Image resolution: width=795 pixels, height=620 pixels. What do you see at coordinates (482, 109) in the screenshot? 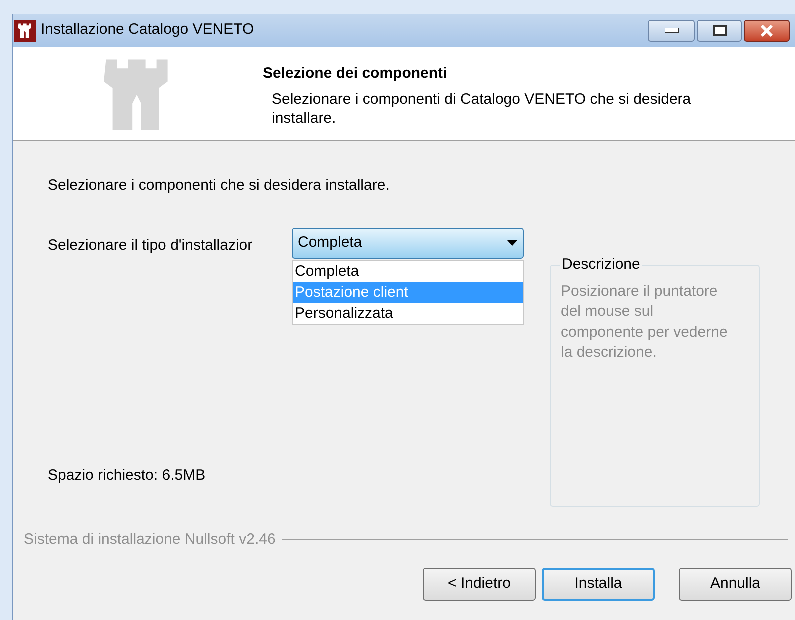
I see `page-subtitle: Selezionare i componenti di Catalogo VENETO che si desidera installare.` at bounding box center [482, 109].